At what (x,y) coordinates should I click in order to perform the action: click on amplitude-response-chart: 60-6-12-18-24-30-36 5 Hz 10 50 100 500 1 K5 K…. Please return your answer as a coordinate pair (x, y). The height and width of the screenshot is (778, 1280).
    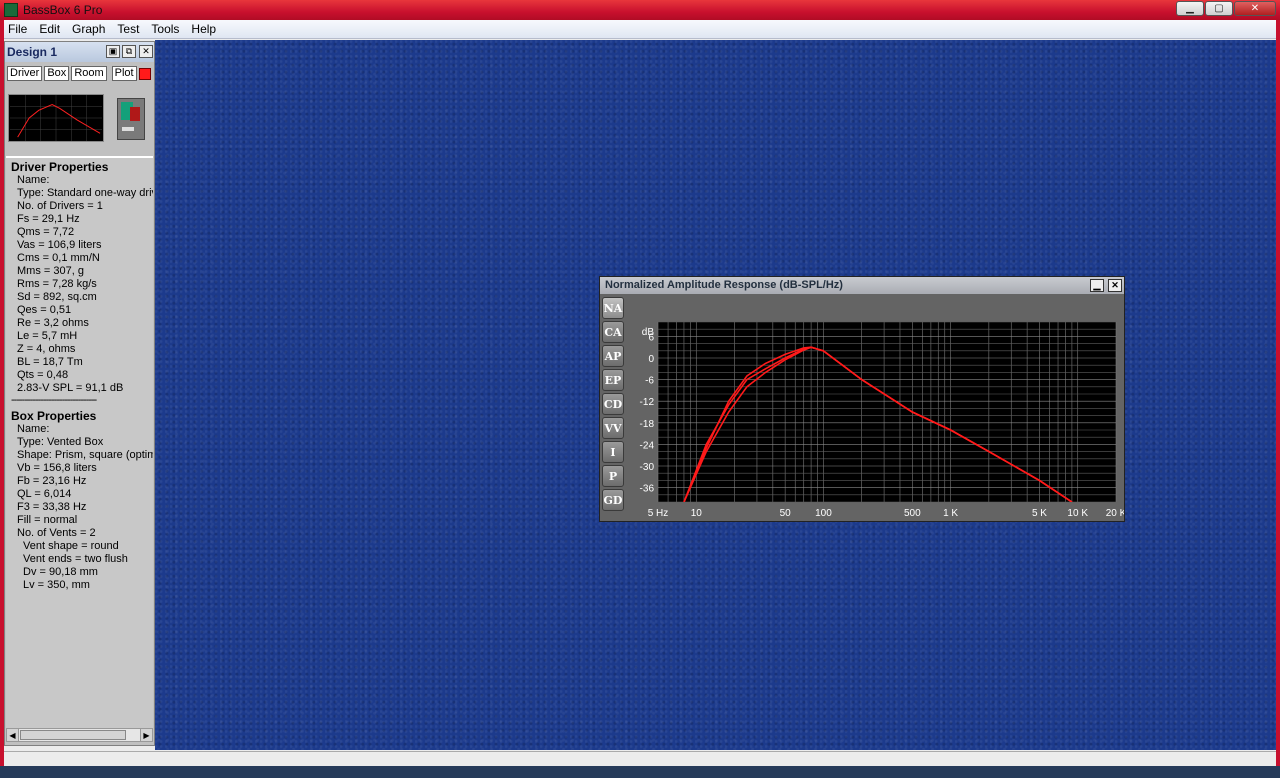
    Looking at the image, I should click on (876, 409).